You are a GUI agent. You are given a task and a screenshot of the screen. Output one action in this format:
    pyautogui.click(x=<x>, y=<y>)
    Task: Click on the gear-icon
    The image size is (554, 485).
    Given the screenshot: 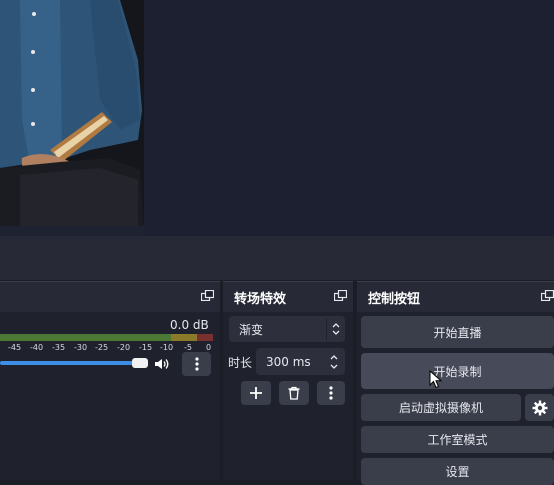 What is the action you would take?
    pyautogui.click(x=539, y=407)
    